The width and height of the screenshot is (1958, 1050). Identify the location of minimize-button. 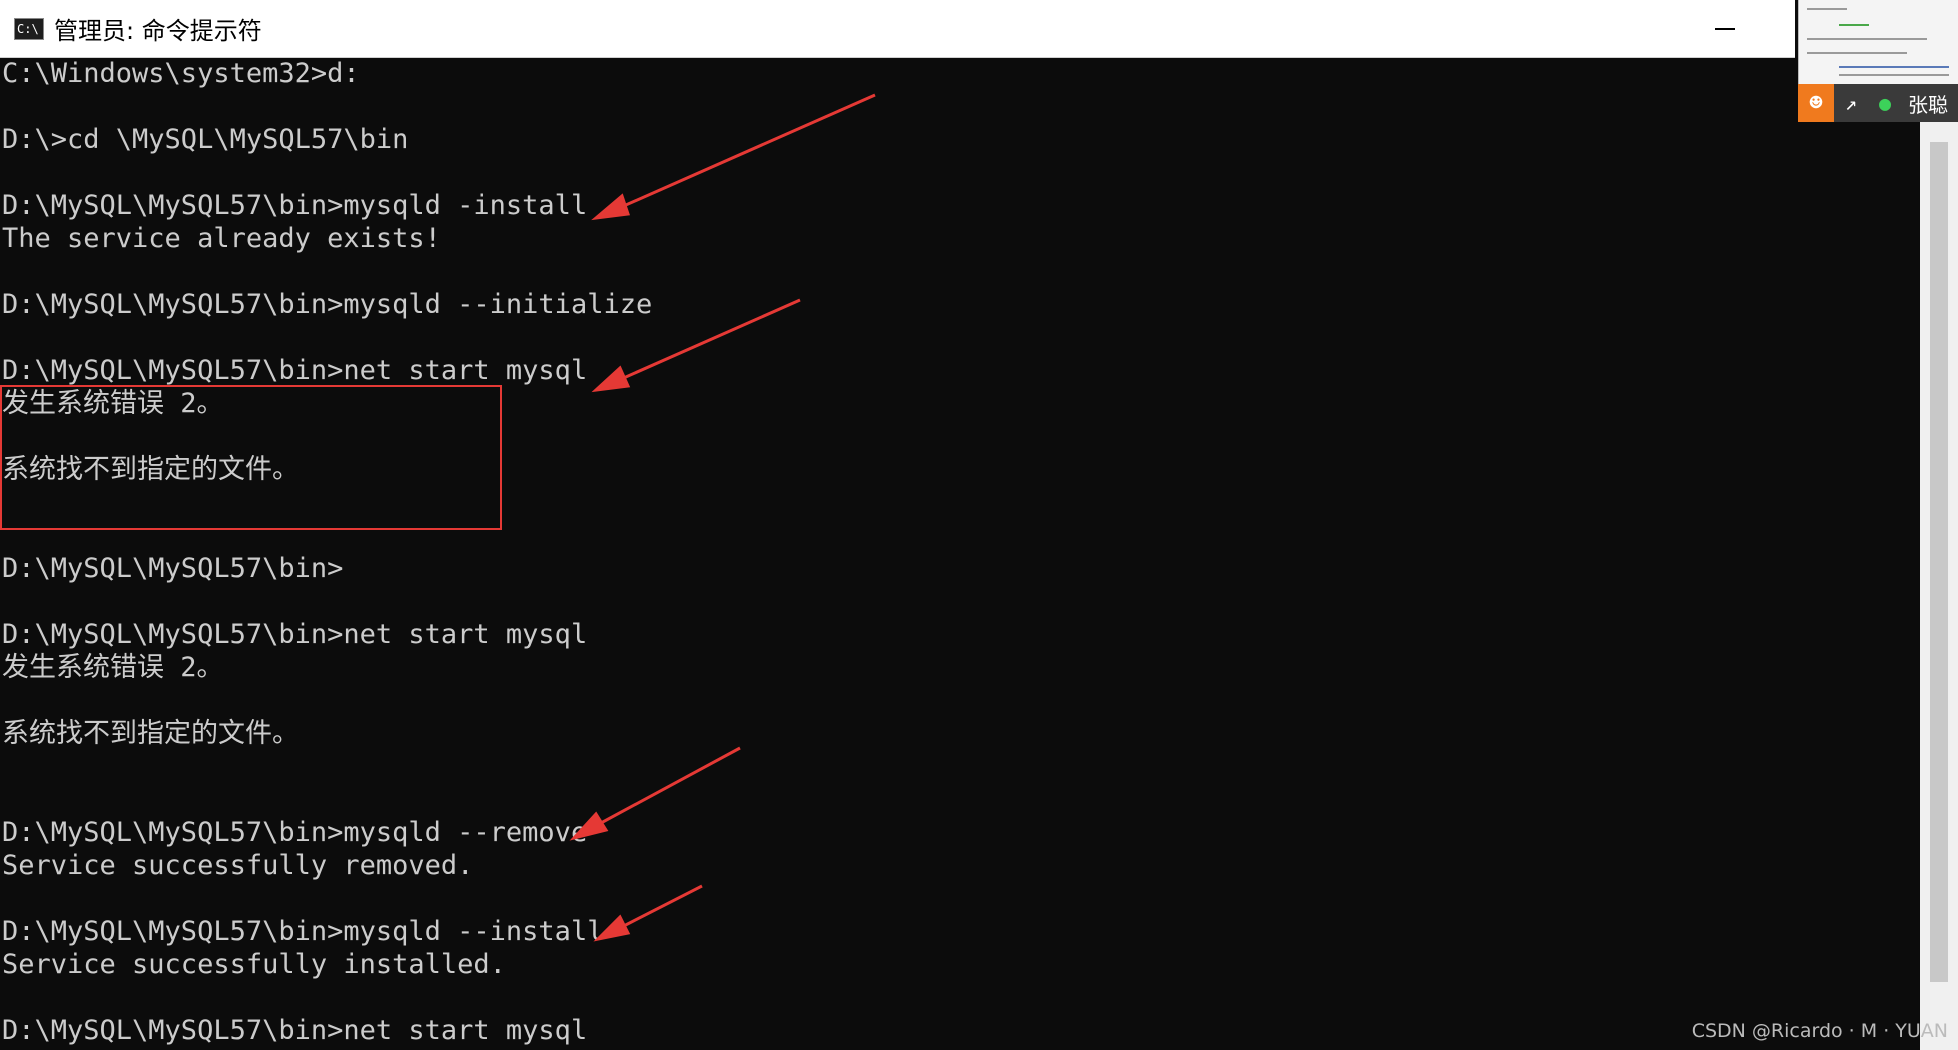
(1725, 29).